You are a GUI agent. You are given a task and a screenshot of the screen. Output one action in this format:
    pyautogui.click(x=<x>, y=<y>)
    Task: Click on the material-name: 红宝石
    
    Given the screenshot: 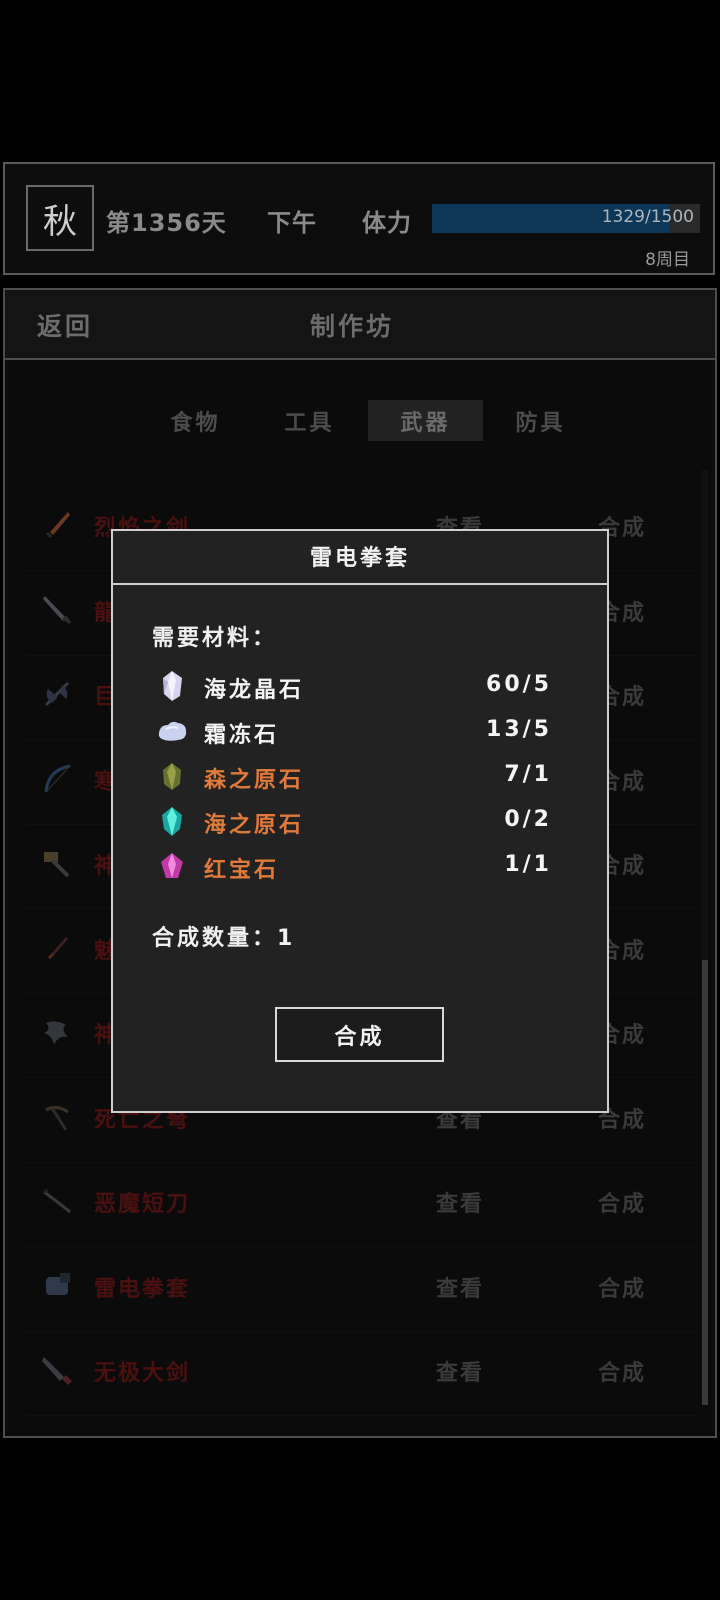 What is the action you would take?
    pyautogui.click(x=242, y=870)
    